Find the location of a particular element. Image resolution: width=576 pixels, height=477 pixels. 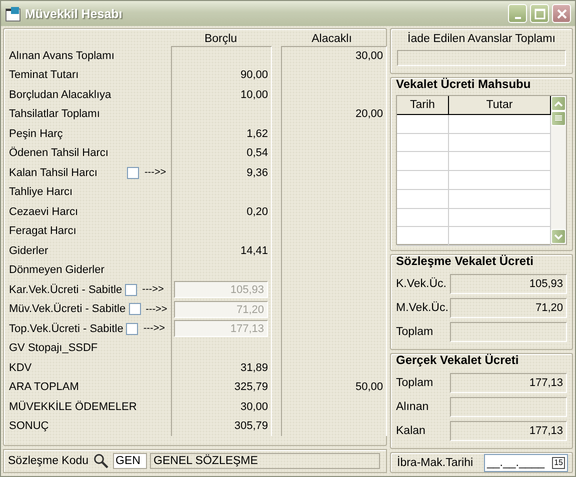

contract-code-field: GEN is located at coordinates (129, 461).